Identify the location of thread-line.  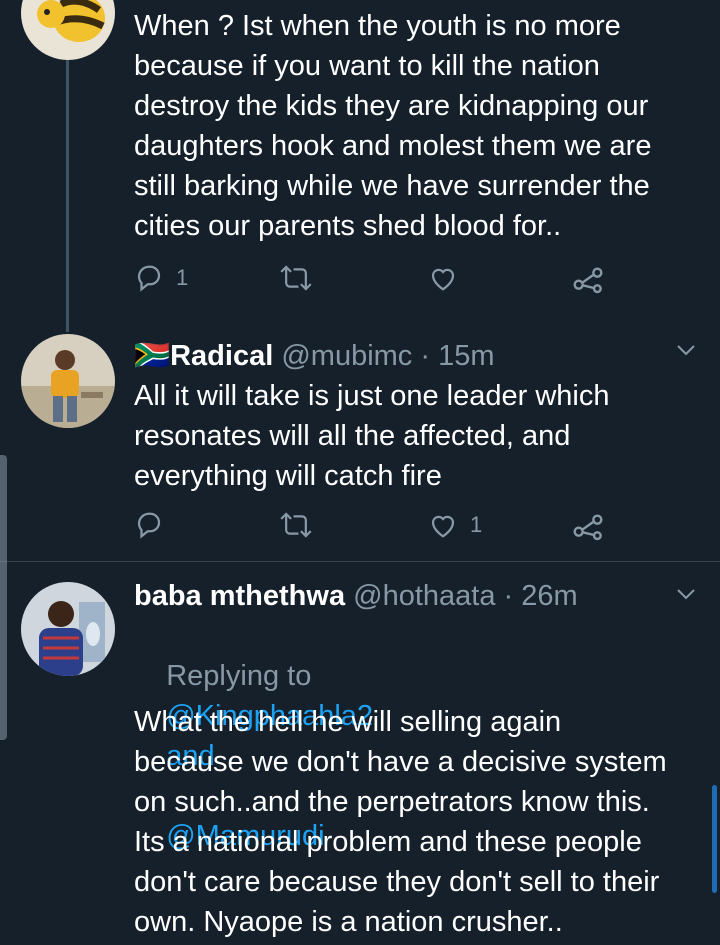
(67, 196).